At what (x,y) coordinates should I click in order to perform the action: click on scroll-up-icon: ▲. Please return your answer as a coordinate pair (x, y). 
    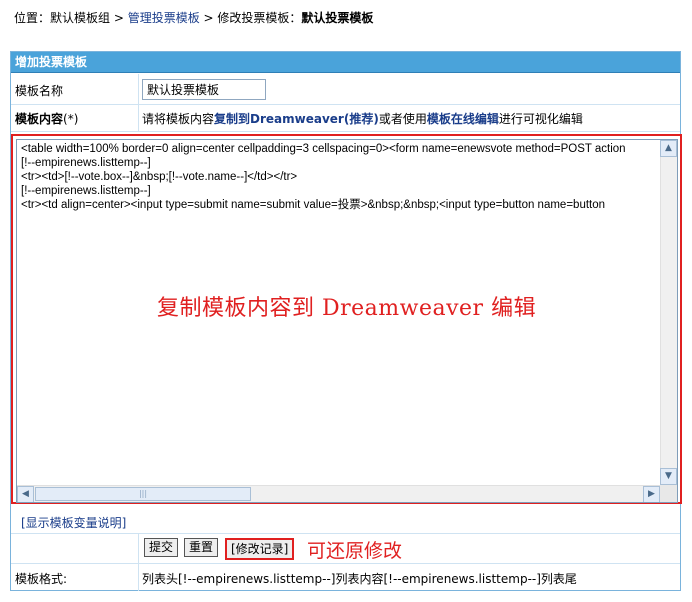
    Looking at the image, I should click on (668, 148).